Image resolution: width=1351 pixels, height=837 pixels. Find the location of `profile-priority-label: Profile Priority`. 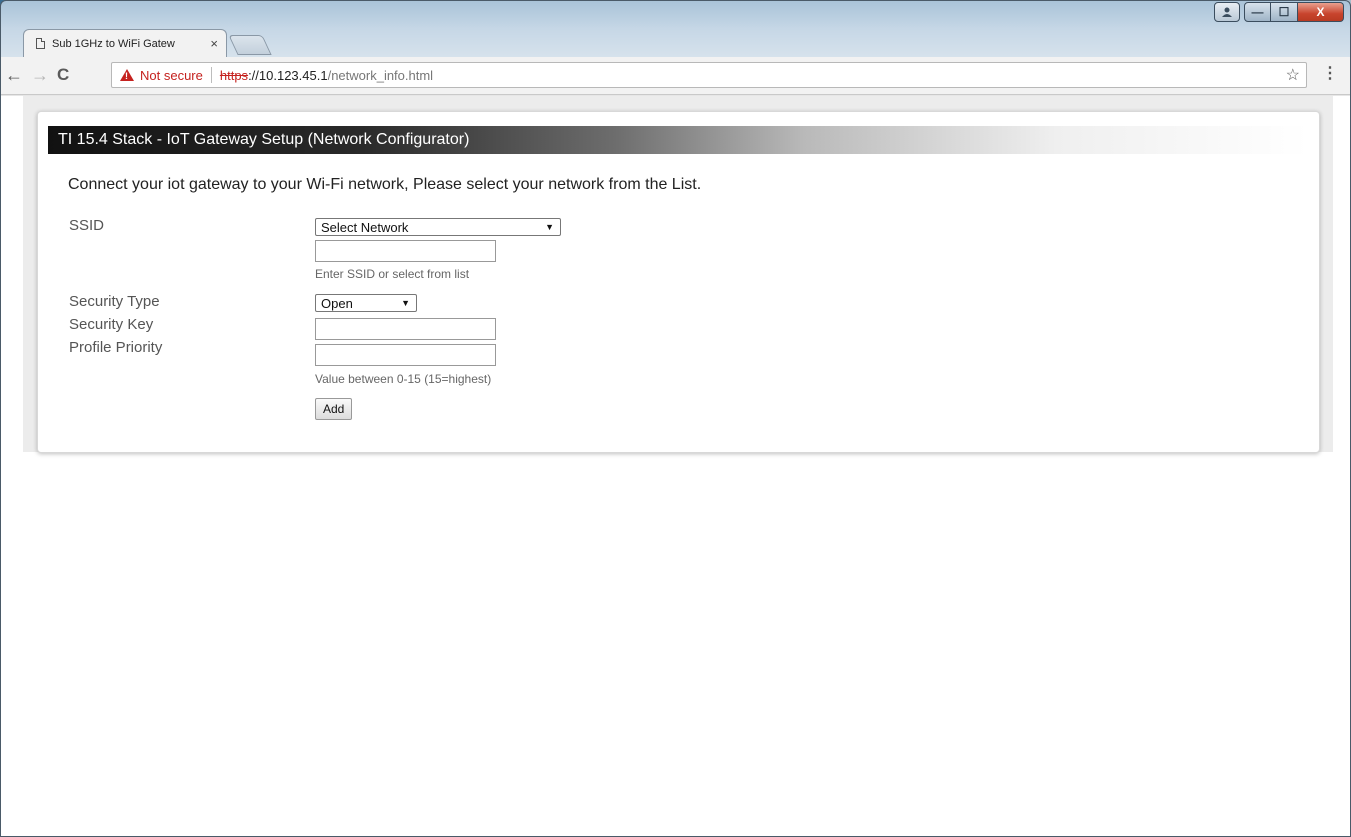

profile-priority-label: Profile Priority is located at coordinates (116, 347).